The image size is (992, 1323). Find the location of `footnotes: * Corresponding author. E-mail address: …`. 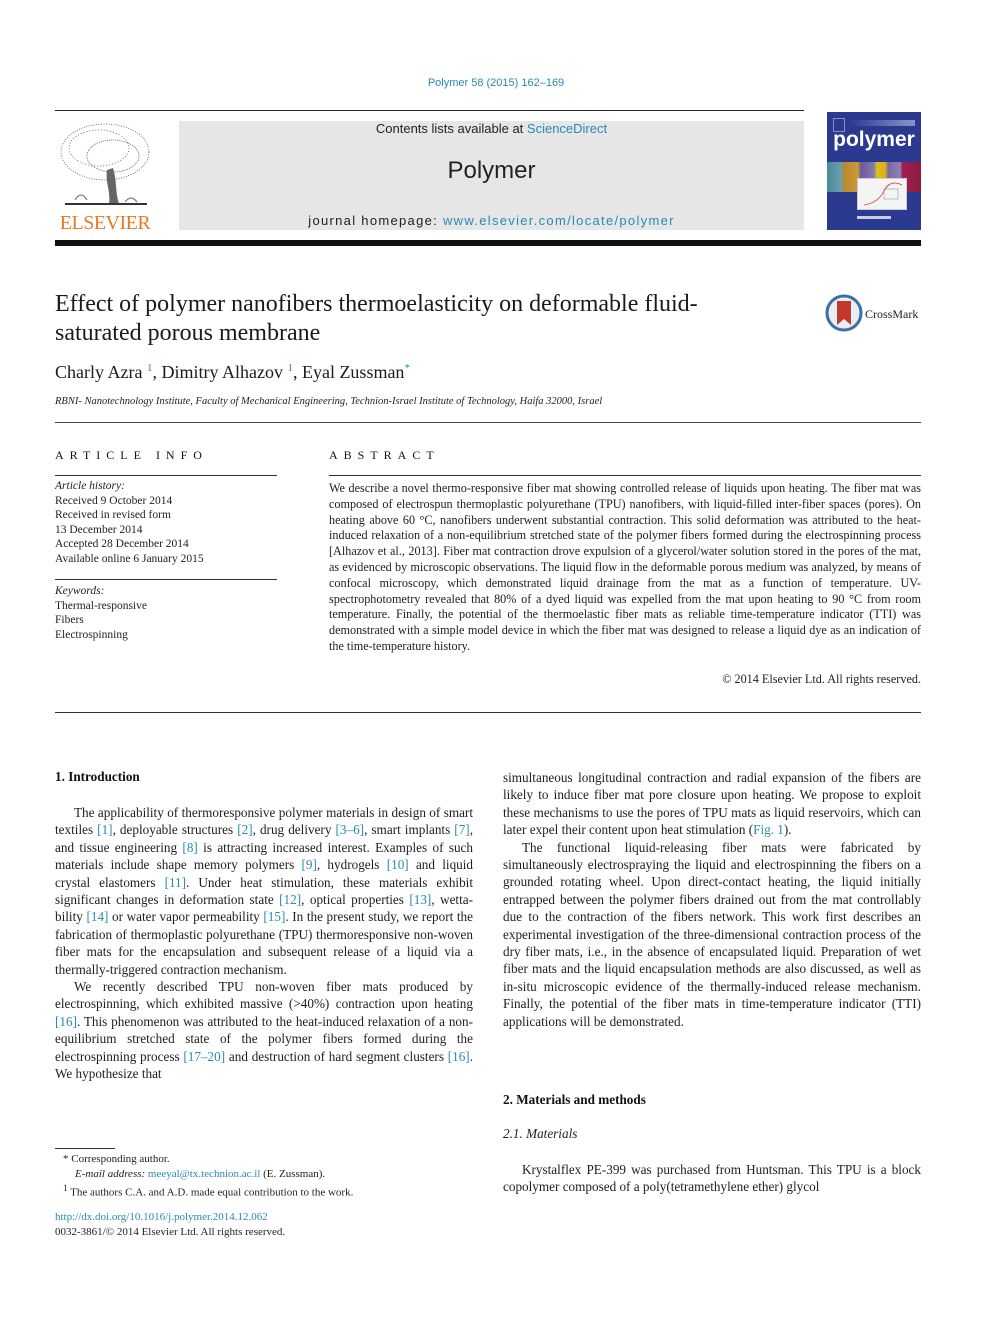

footnotes: * Corresponding author. E-mail address: … is located at coordinates (204, 1176).